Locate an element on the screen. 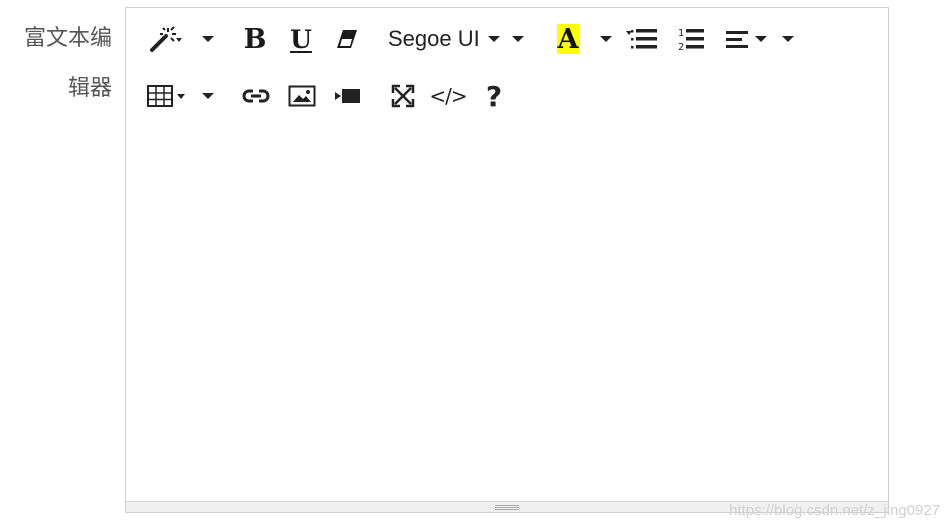 The width and height of the screenshot is (948, 527). font-family-extra-caret is located at coordinates (518, 39).